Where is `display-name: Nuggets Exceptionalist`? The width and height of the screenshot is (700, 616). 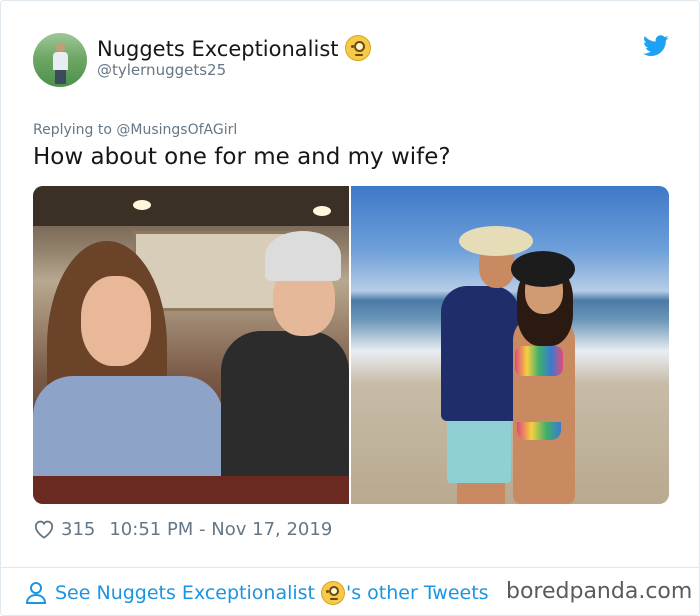
display-name: Nuggets Exceptionalist is located at coordinates (234, 48).